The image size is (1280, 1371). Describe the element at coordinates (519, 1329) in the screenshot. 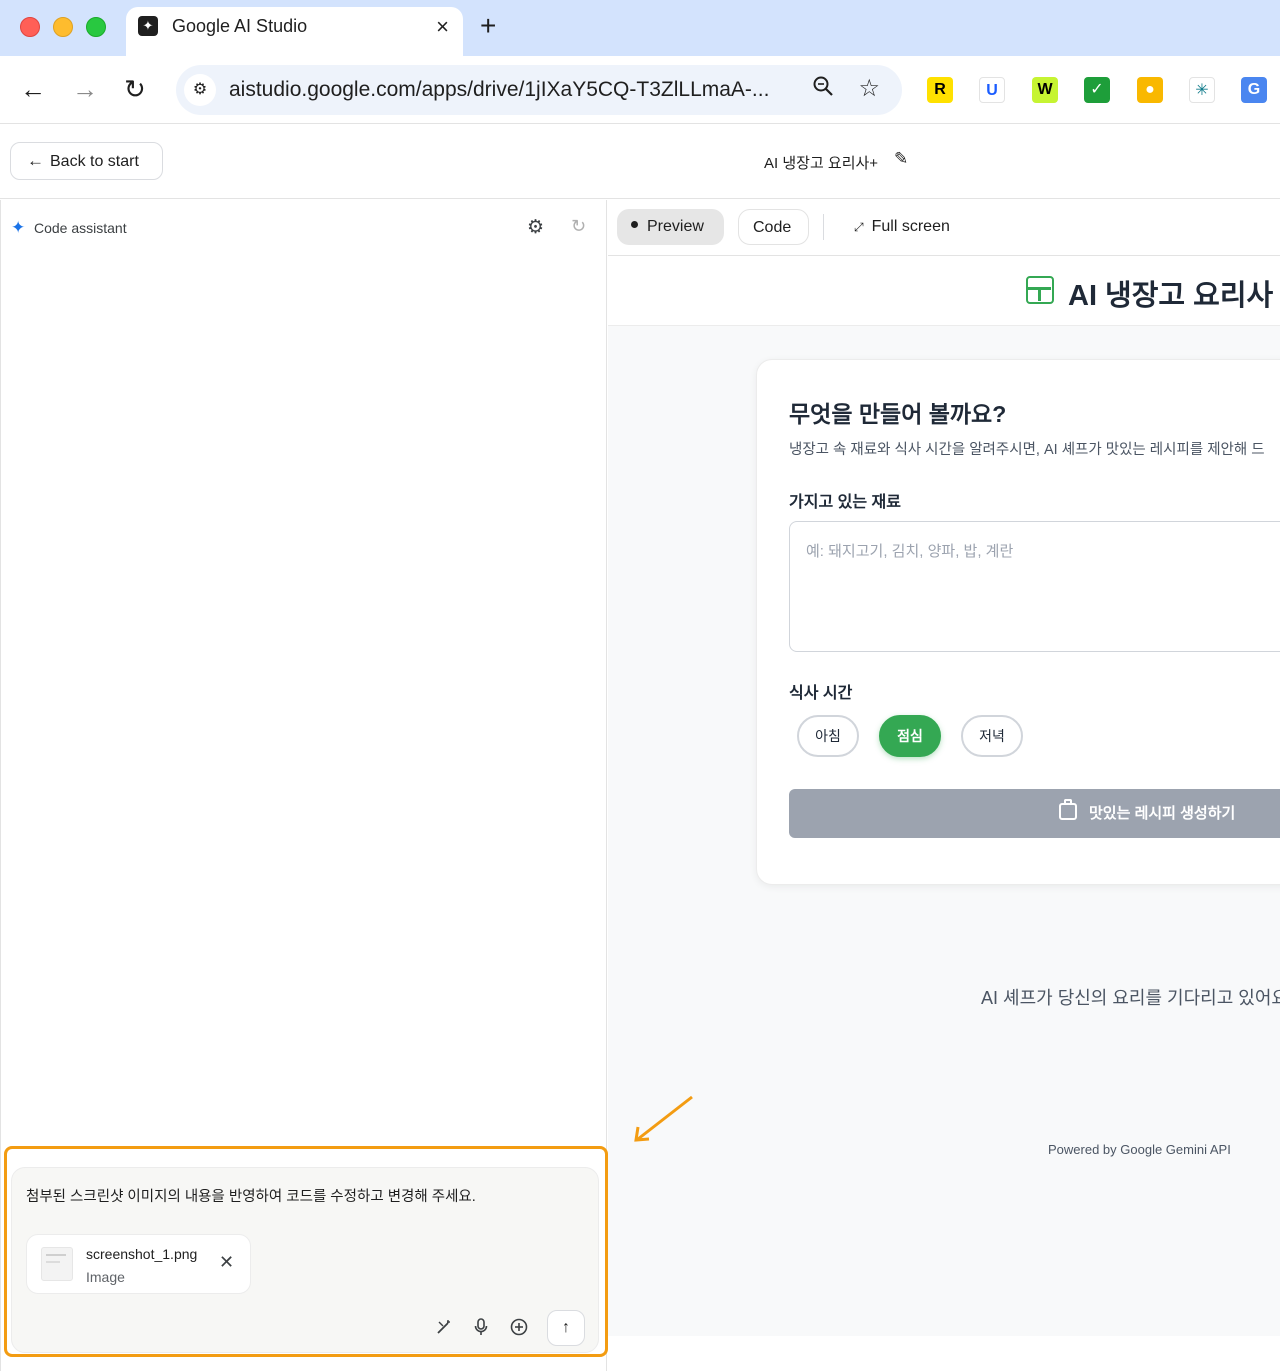

I see `add-circle-icon` at that location.